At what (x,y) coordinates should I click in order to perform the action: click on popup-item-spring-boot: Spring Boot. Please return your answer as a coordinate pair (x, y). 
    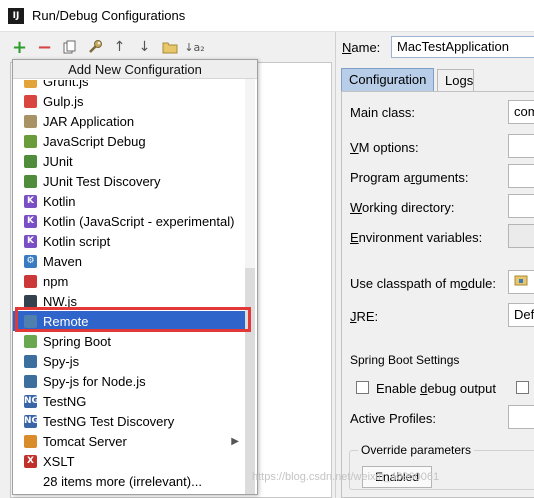
    Looking at the image, I should click on (129, 341).